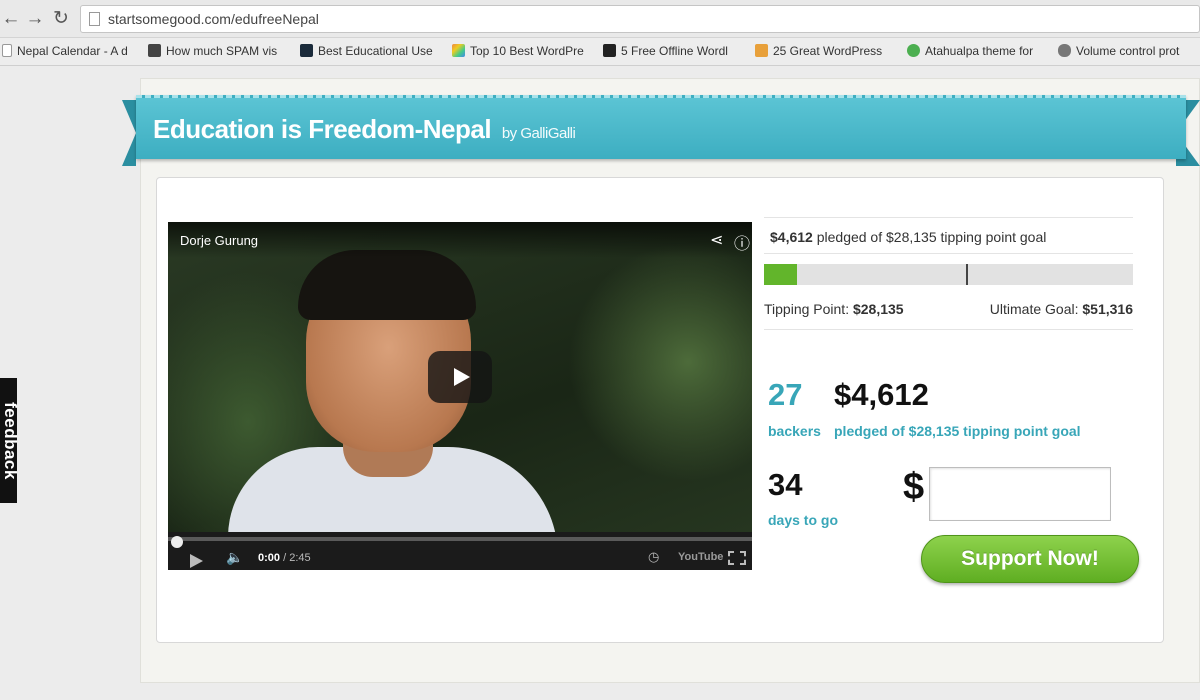 Image resolution: width=1200 pixels, height=700 pixels. I want to click on bookmark-item: Top 10 Best WordPre, so click(518, 51).